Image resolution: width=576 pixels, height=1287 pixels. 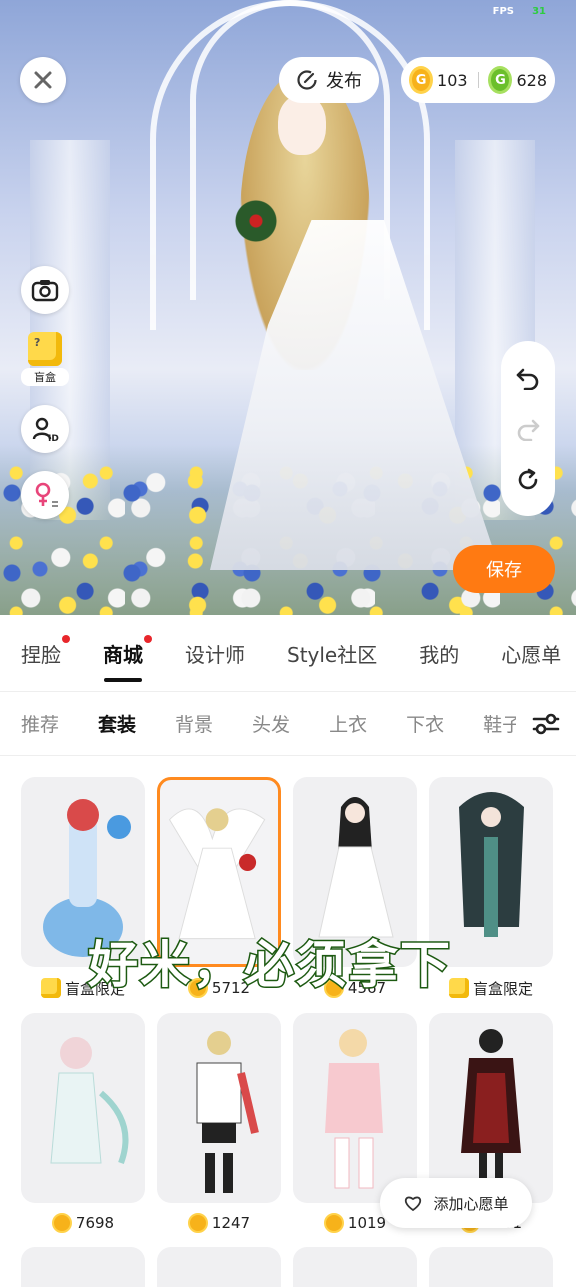 I want to click on wishlist-label: 添加心愿单, so click(x=471, y=1203).